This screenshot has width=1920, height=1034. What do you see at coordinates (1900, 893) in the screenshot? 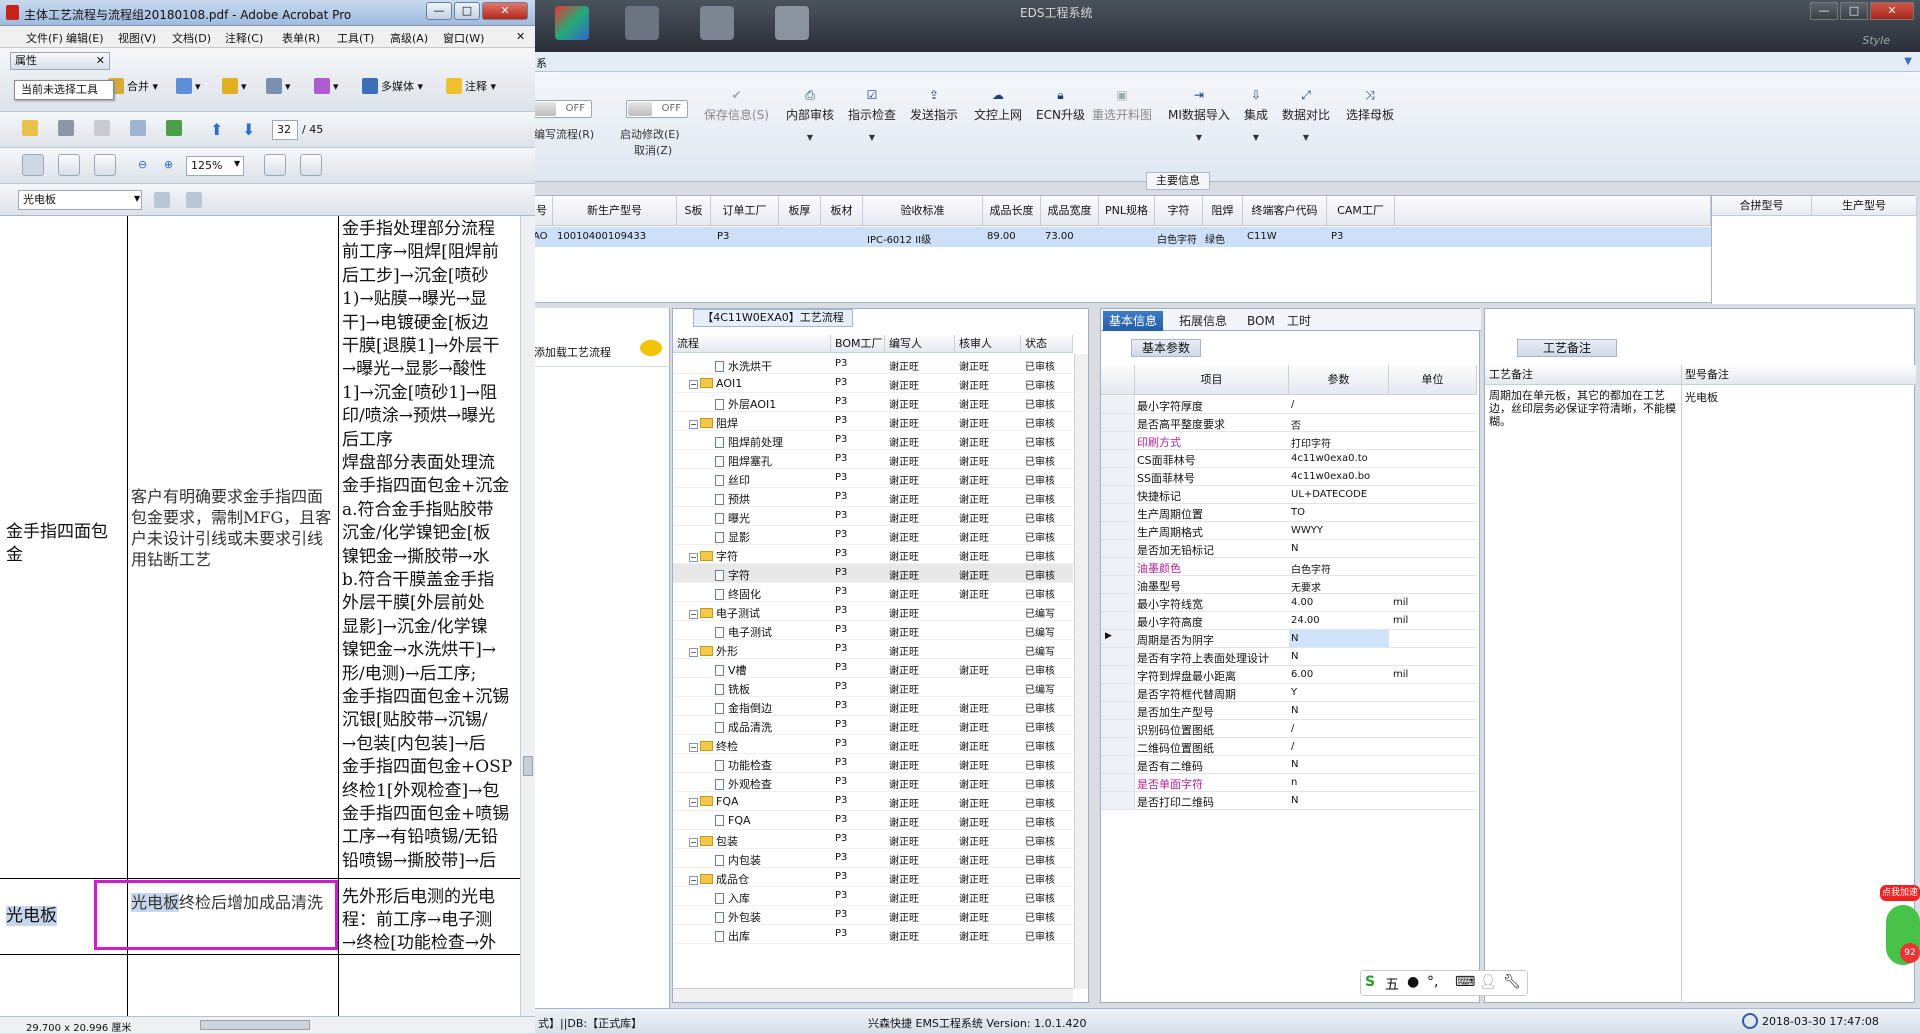
I see `speedup-badge: 点我加速` at bounding box center [1900, 893].